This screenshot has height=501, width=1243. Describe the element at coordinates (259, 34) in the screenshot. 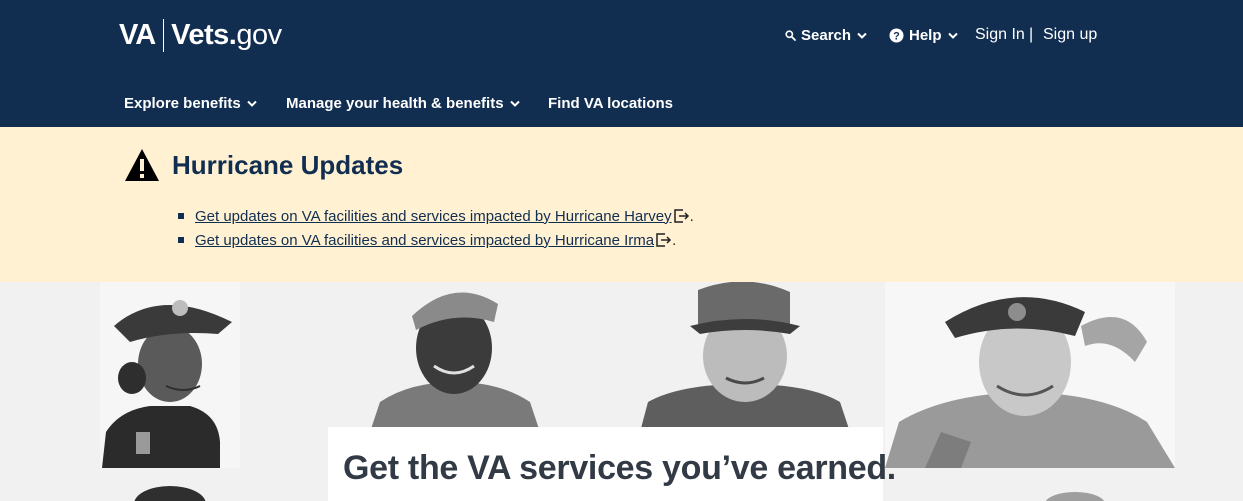

I see `logo-gov-text: gov` at that location.